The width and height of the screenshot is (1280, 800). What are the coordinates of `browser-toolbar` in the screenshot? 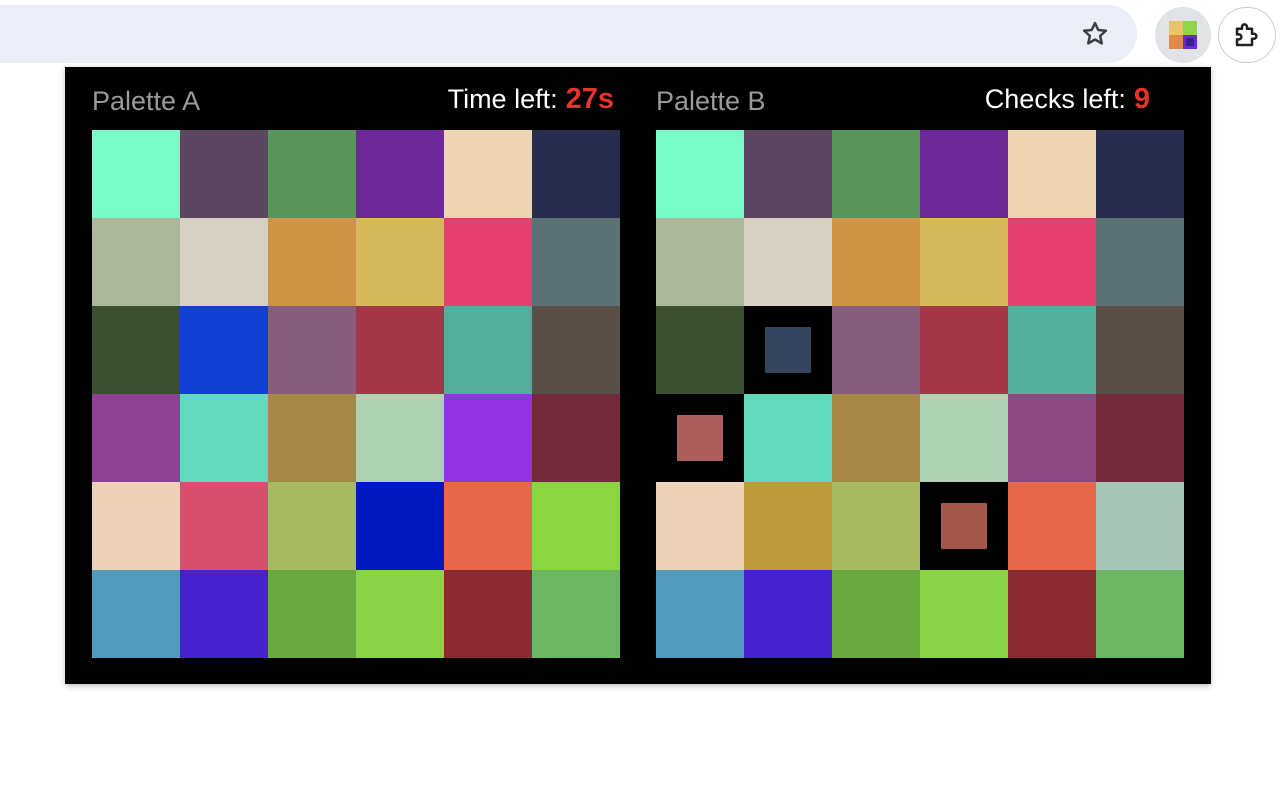 It's located at (640, 33).